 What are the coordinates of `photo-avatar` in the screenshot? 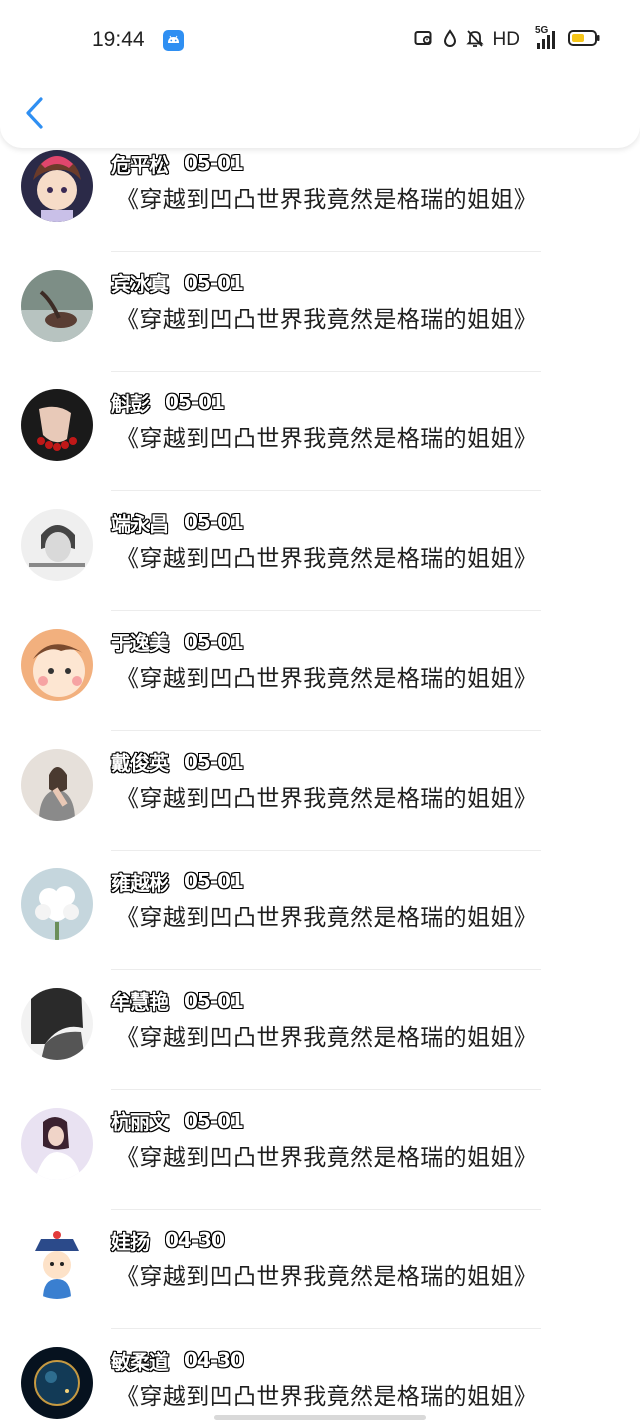 It's located at (57, 305).